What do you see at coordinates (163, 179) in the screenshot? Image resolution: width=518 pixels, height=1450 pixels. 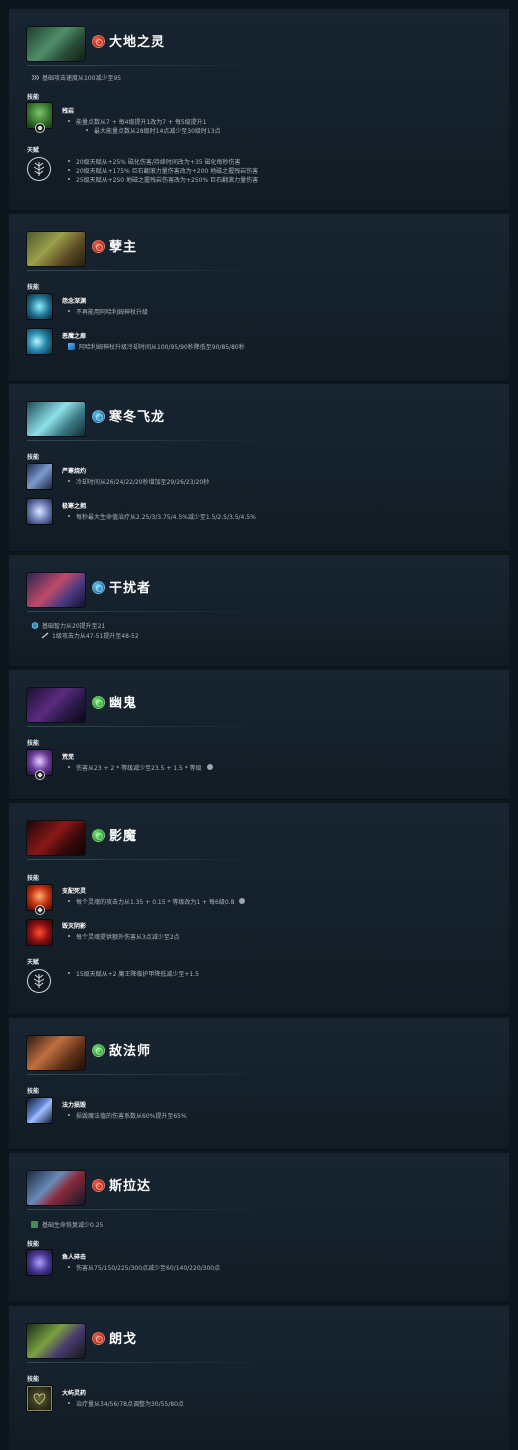 I see `talent-note: 25级天赋从+250 地磁之握残岩伤害改为+250% 巨石翻滚力量伤害` at bounding box center [163, 179].